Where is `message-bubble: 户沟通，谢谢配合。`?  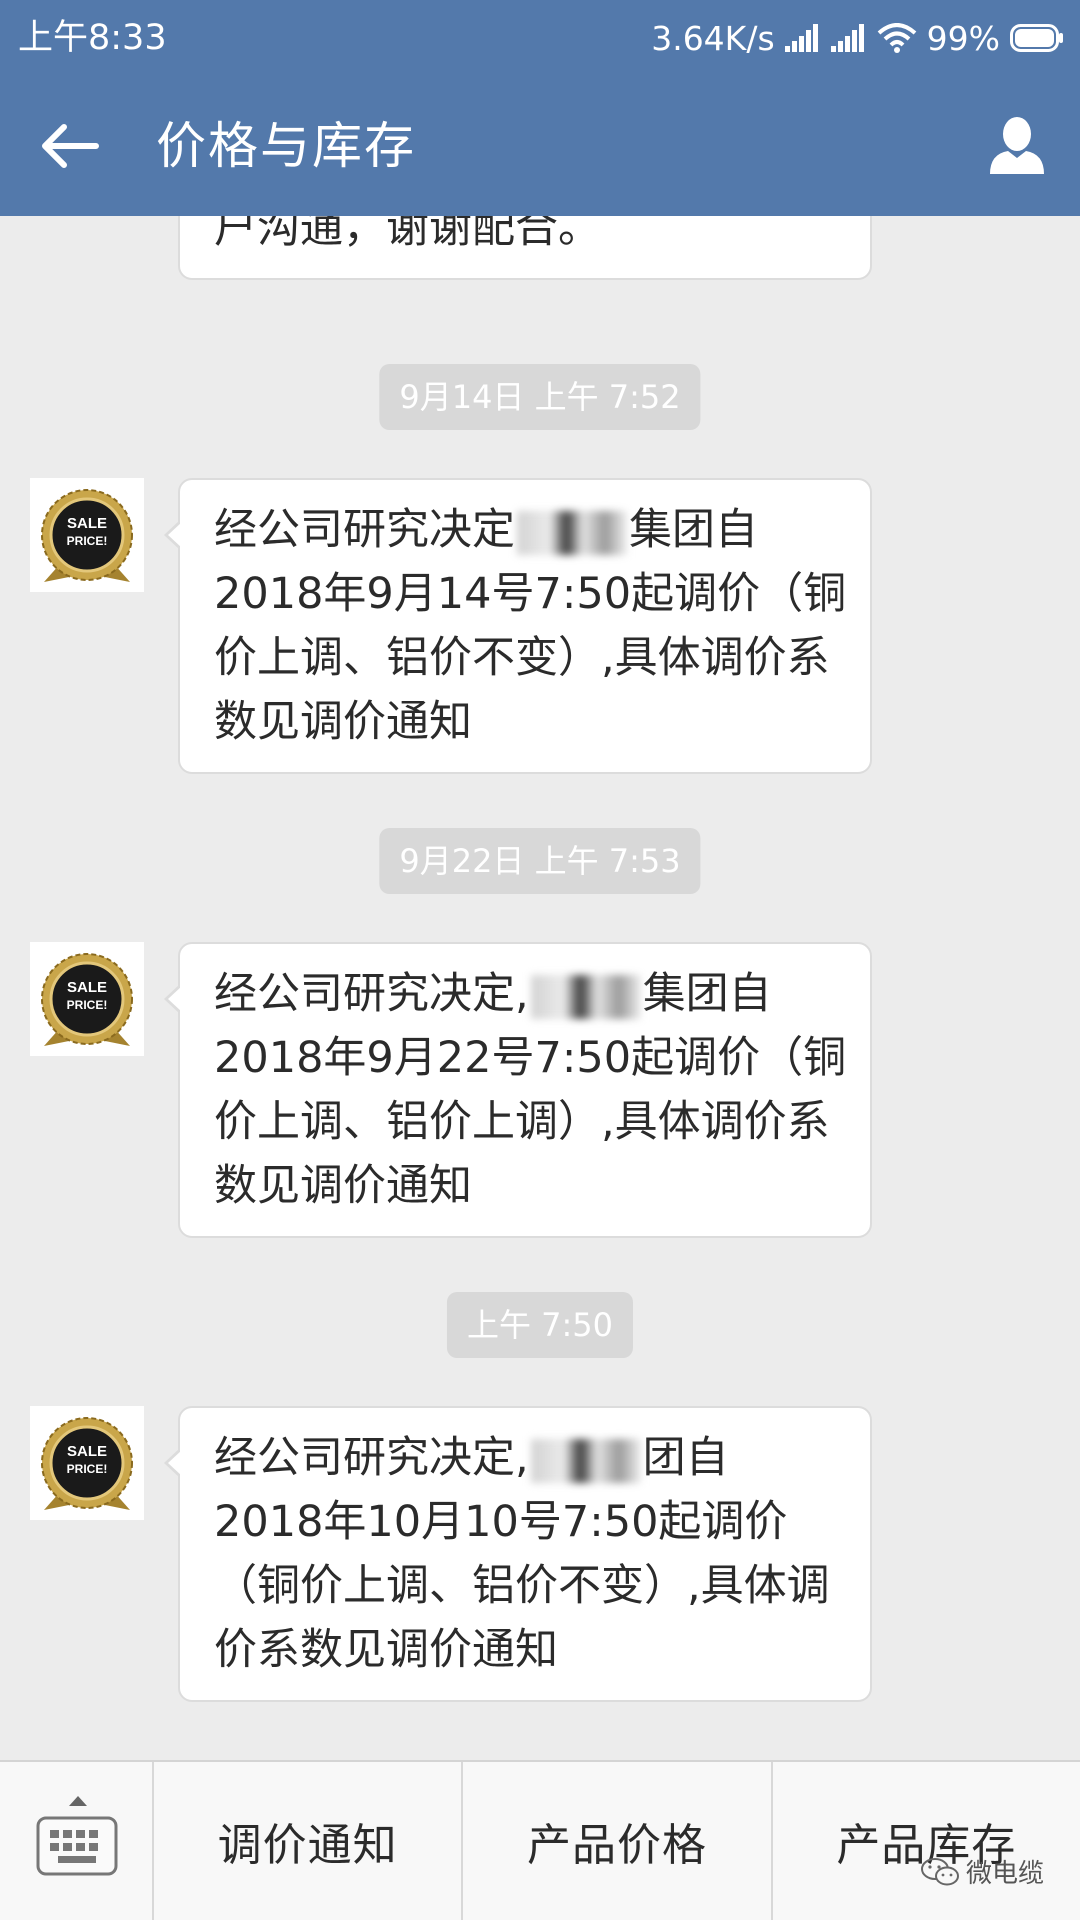
message-bubble: 户沟通，谢谢配合。 is located at coordinates (525, 248).